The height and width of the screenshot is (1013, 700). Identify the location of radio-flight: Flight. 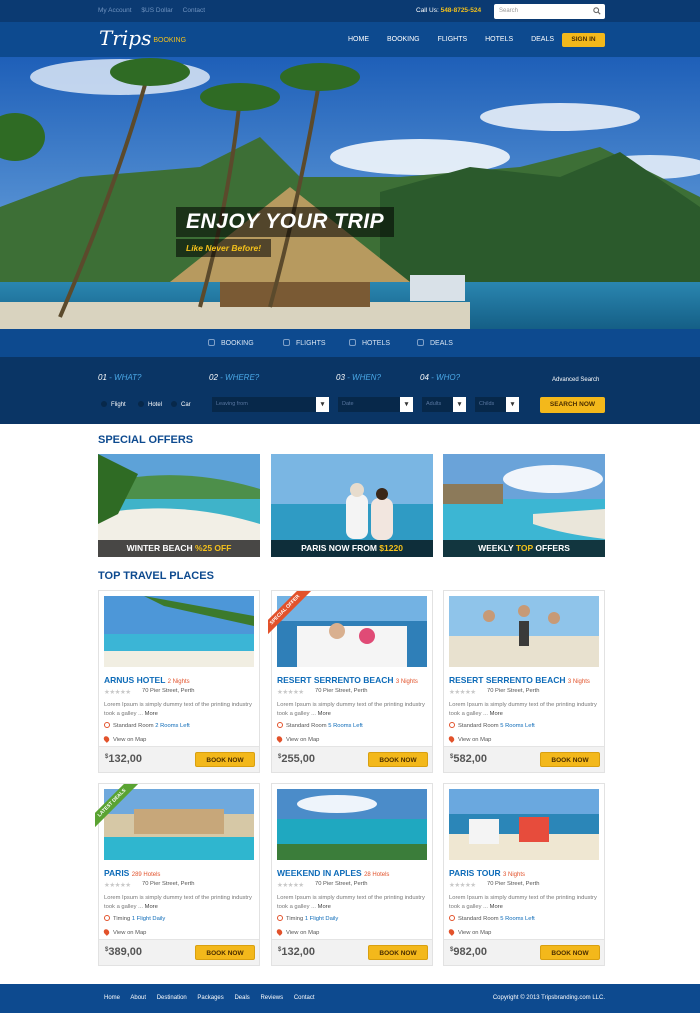
(113, 404).